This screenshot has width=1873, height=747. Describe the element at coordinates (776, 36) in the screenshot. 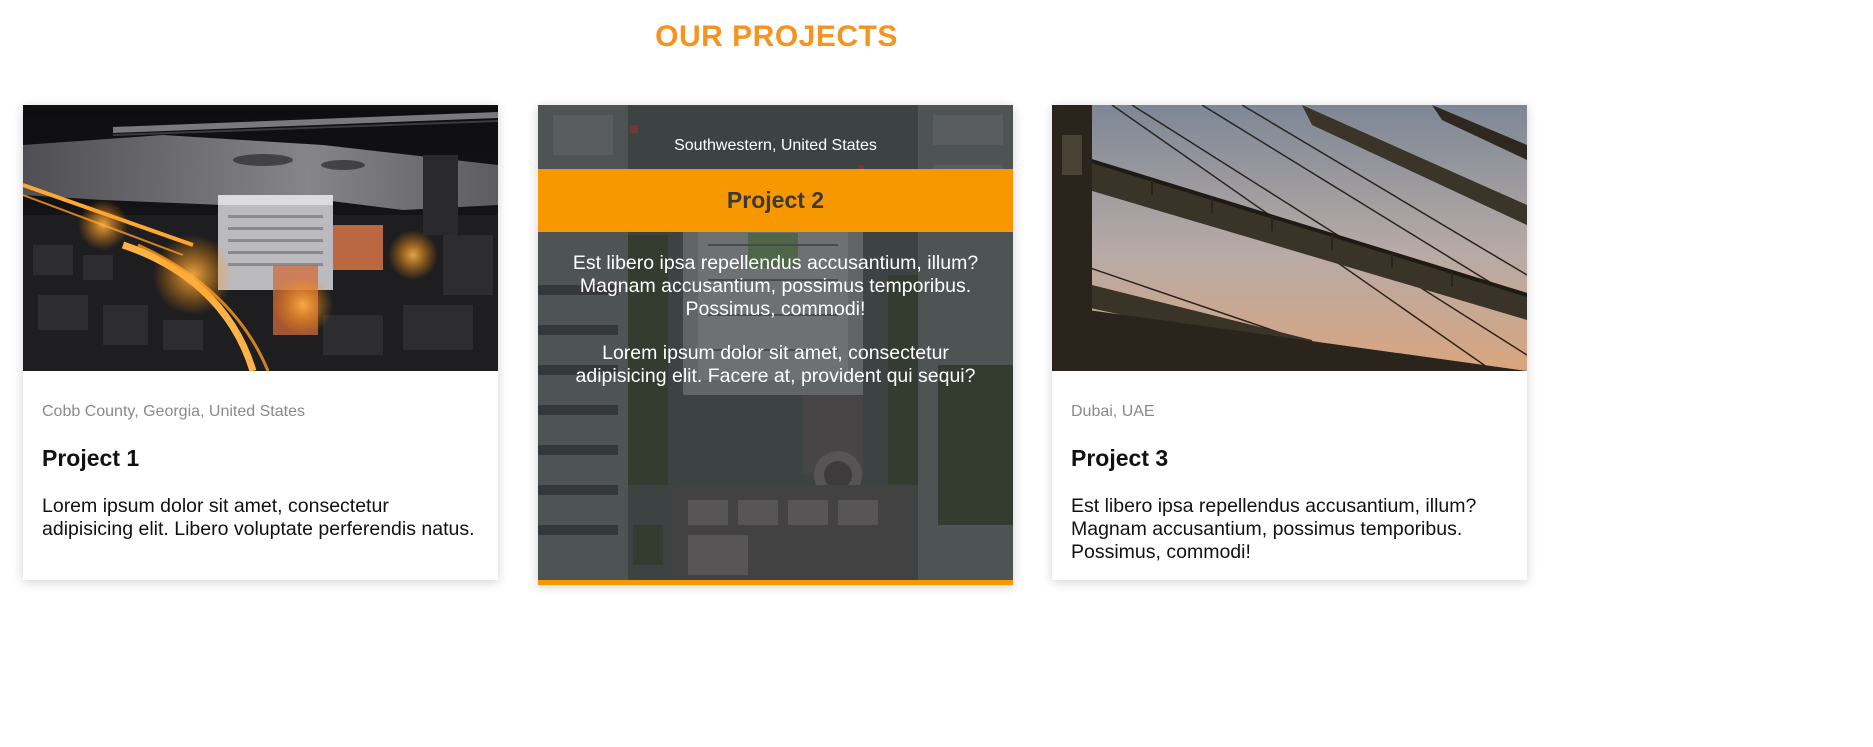

I see `section-title: OUR PROJECTS` at that location.